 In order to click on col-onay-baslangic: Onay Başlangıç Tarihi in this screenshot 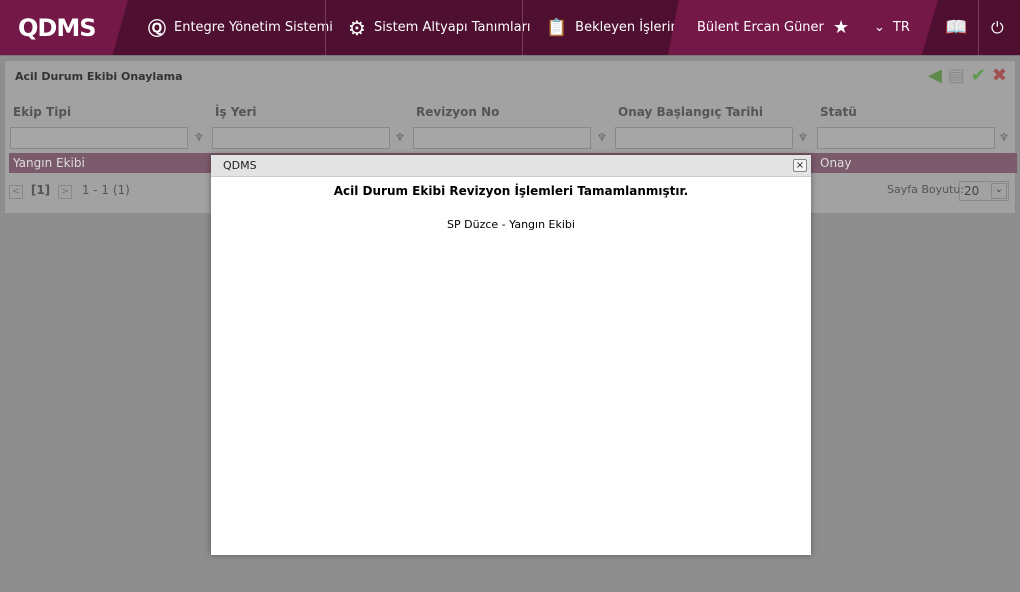, I will do `click(690, 112)`.